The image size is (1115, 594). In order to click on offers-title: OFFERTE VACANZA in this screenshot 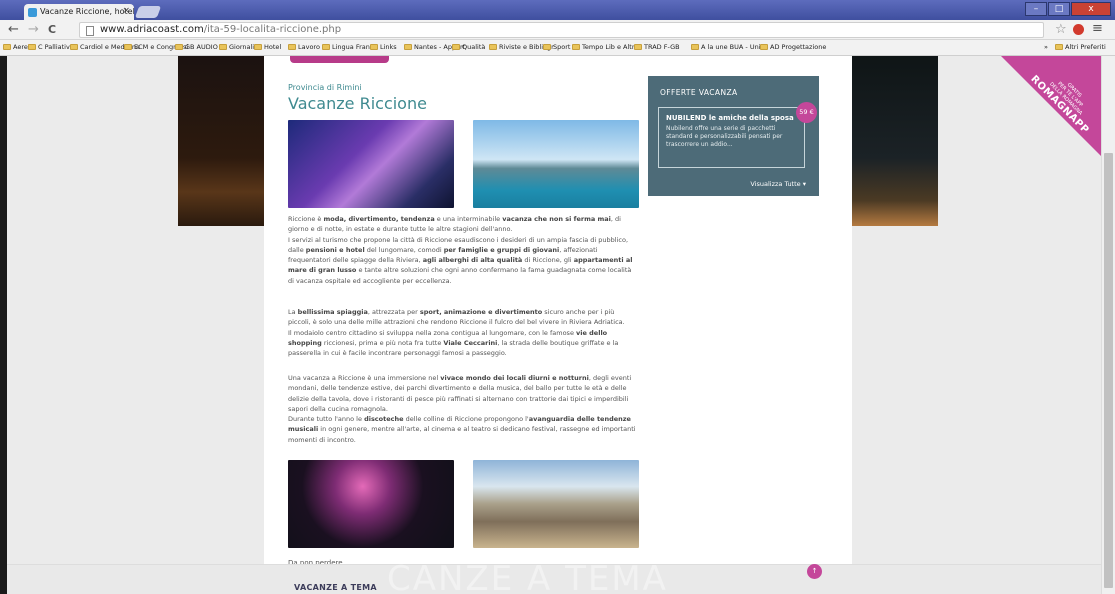, I will do `click(699, 92)`.